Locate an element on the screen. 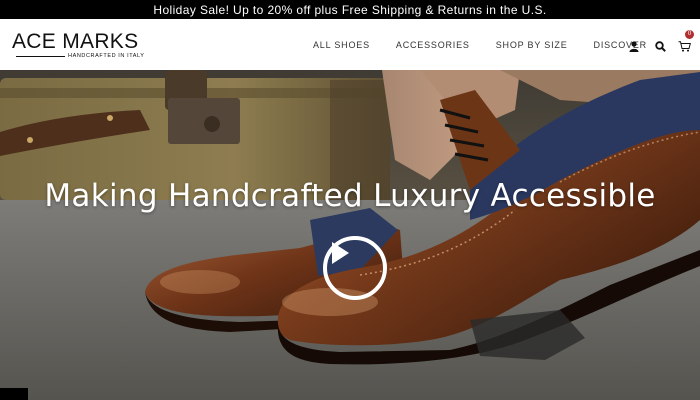 The width and height of the screenshot is (700, 400). logo-tagline: HANDCRAFTED IN ITALY is located at coordinates (80, 56).